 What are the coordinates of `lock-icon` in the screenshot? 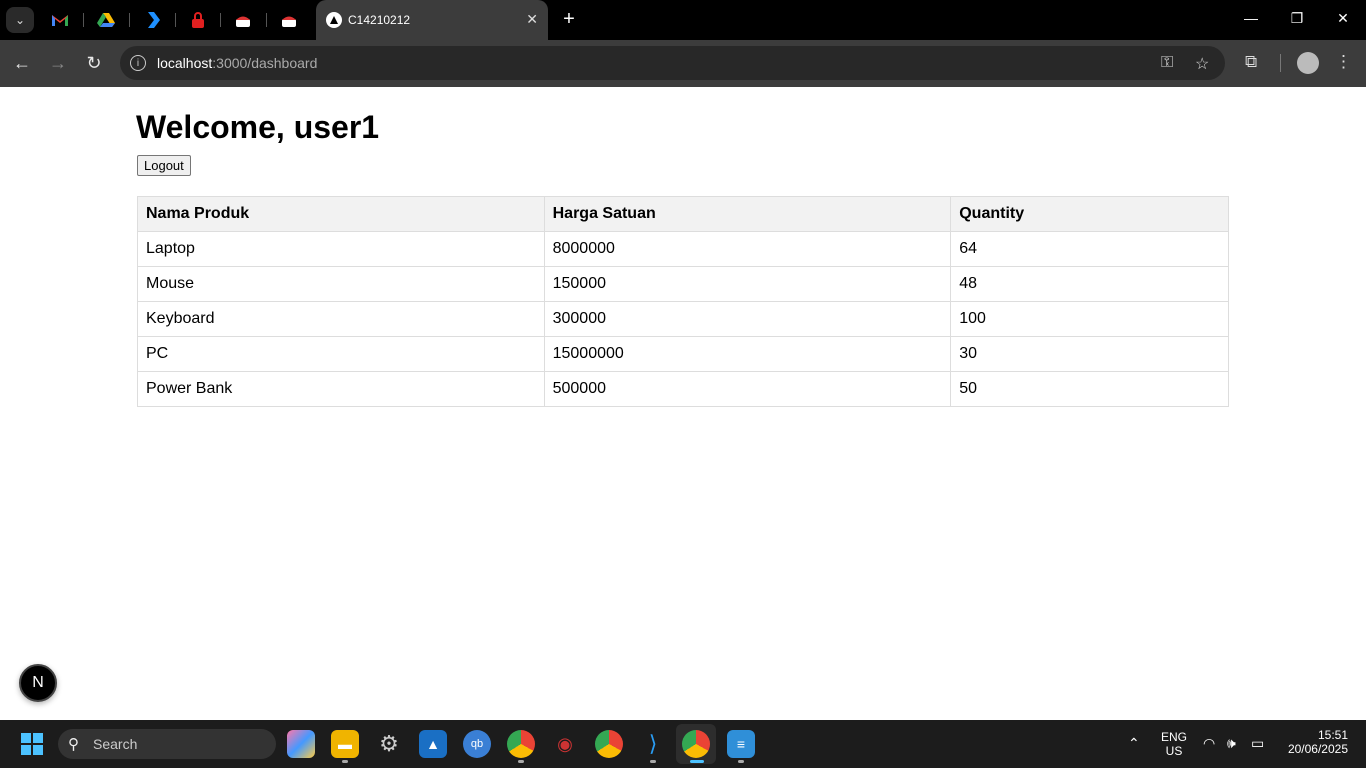 It's located at (198, 20).